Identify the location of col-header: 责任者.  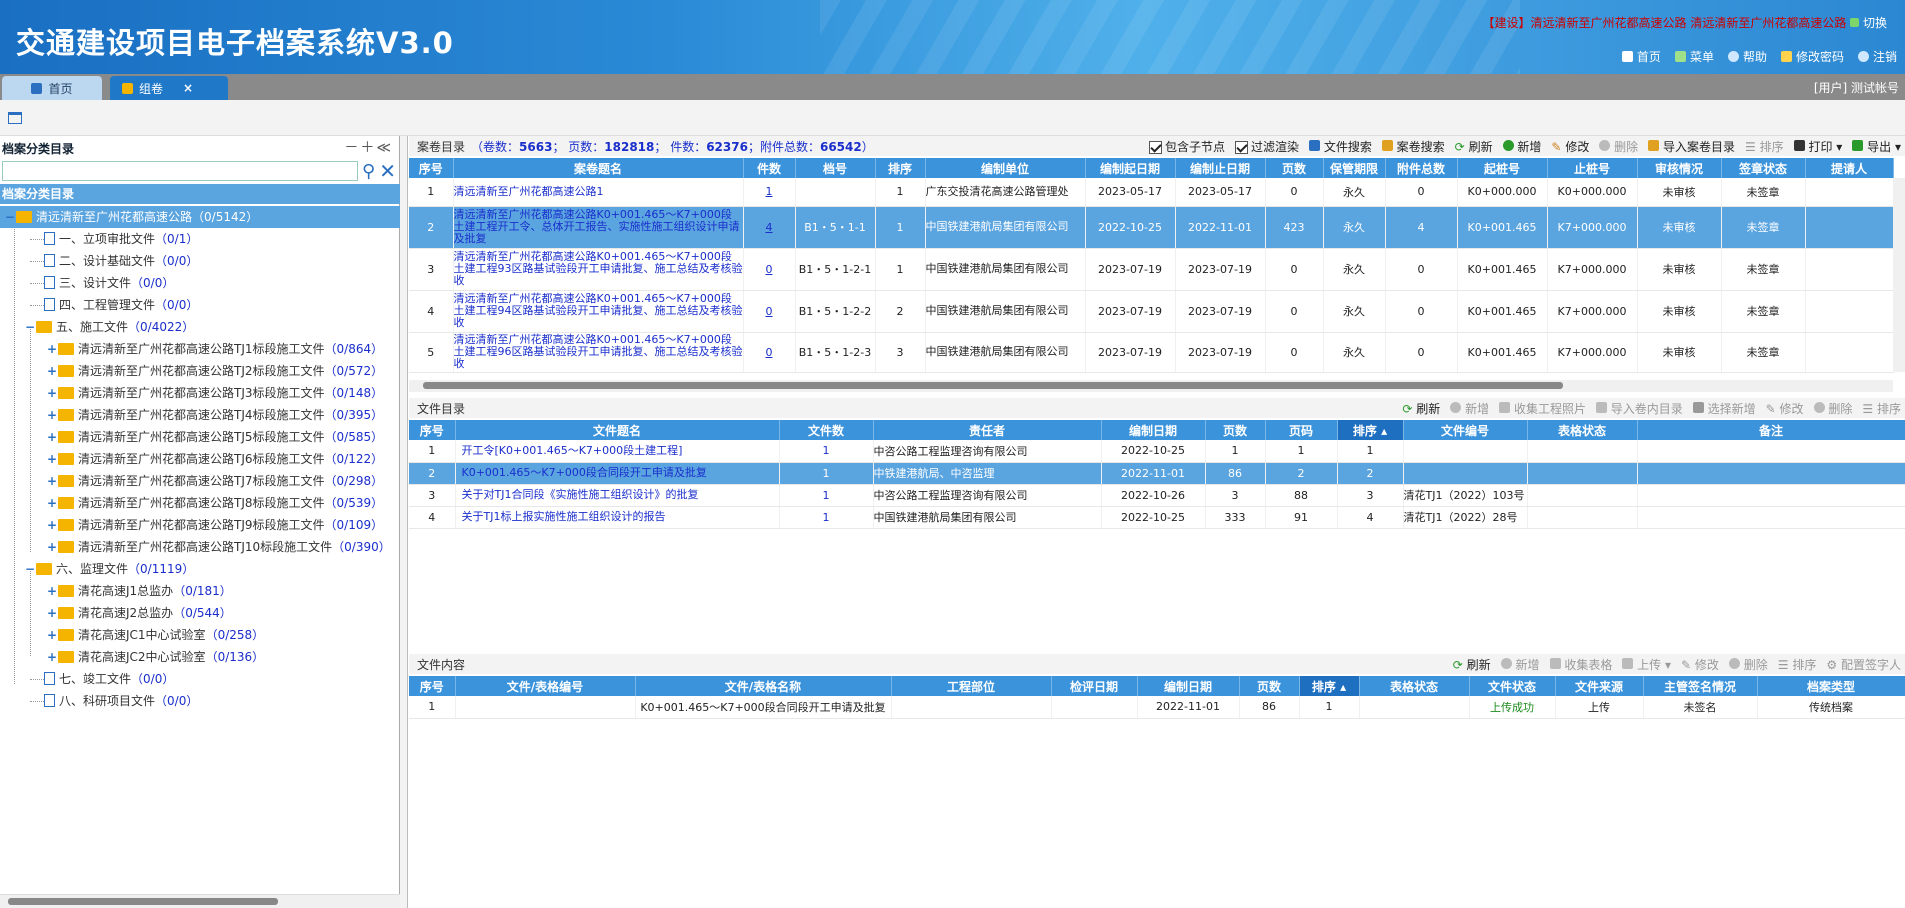
(987, 430).